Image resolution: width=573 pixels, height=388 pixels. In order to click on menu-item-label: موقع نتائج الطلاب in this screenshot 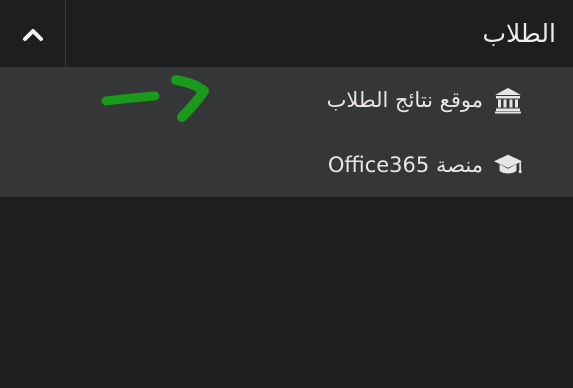, I will do `click(404, 99)`.